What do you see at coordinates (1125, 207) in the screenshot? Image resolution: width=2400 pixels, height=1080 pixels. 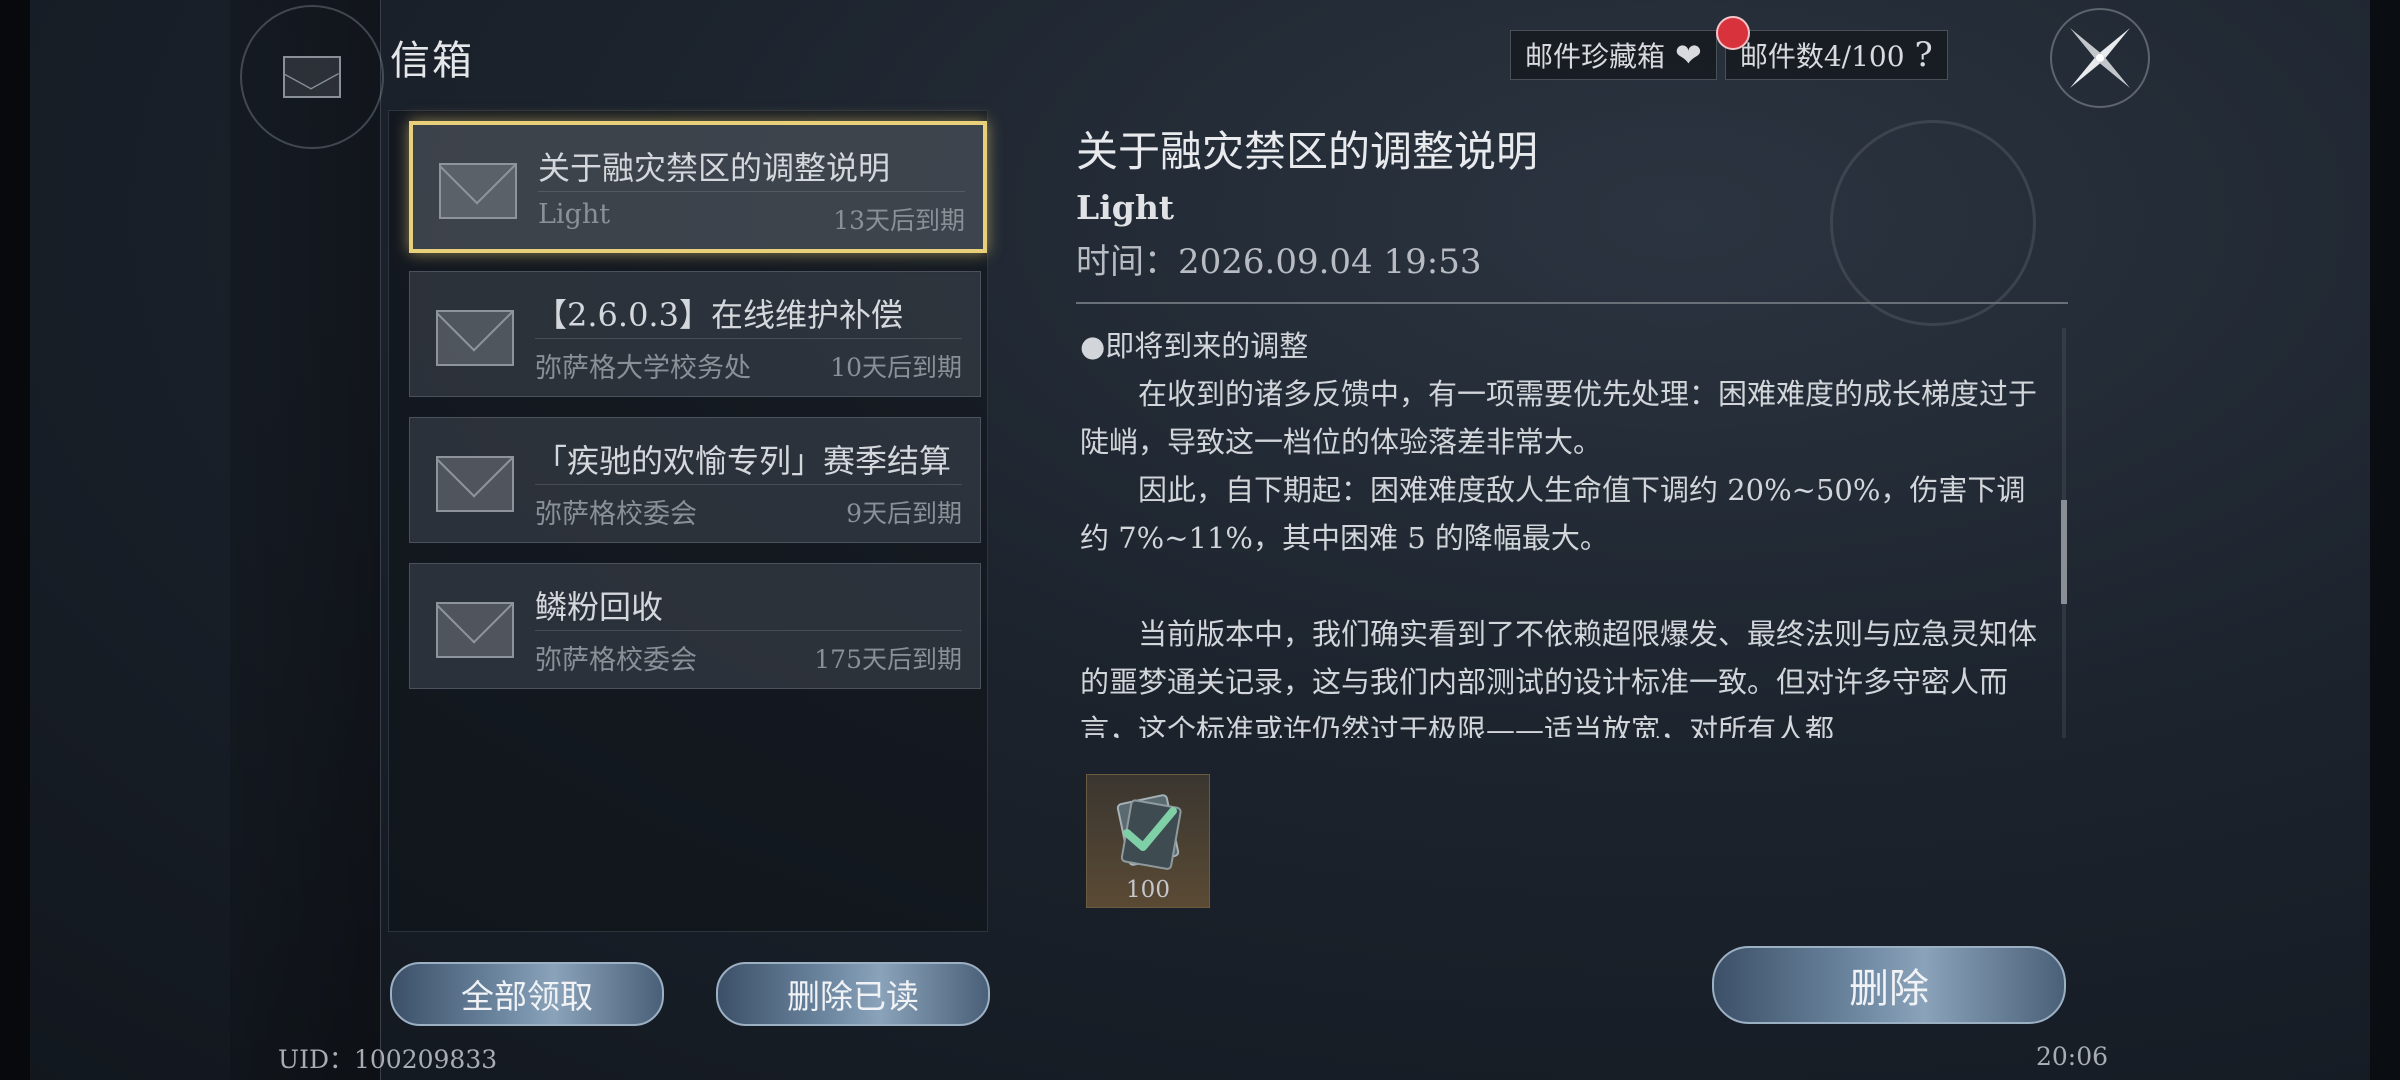 I see `mail-detail-sender: Light` at bounding box center [1125, 207].